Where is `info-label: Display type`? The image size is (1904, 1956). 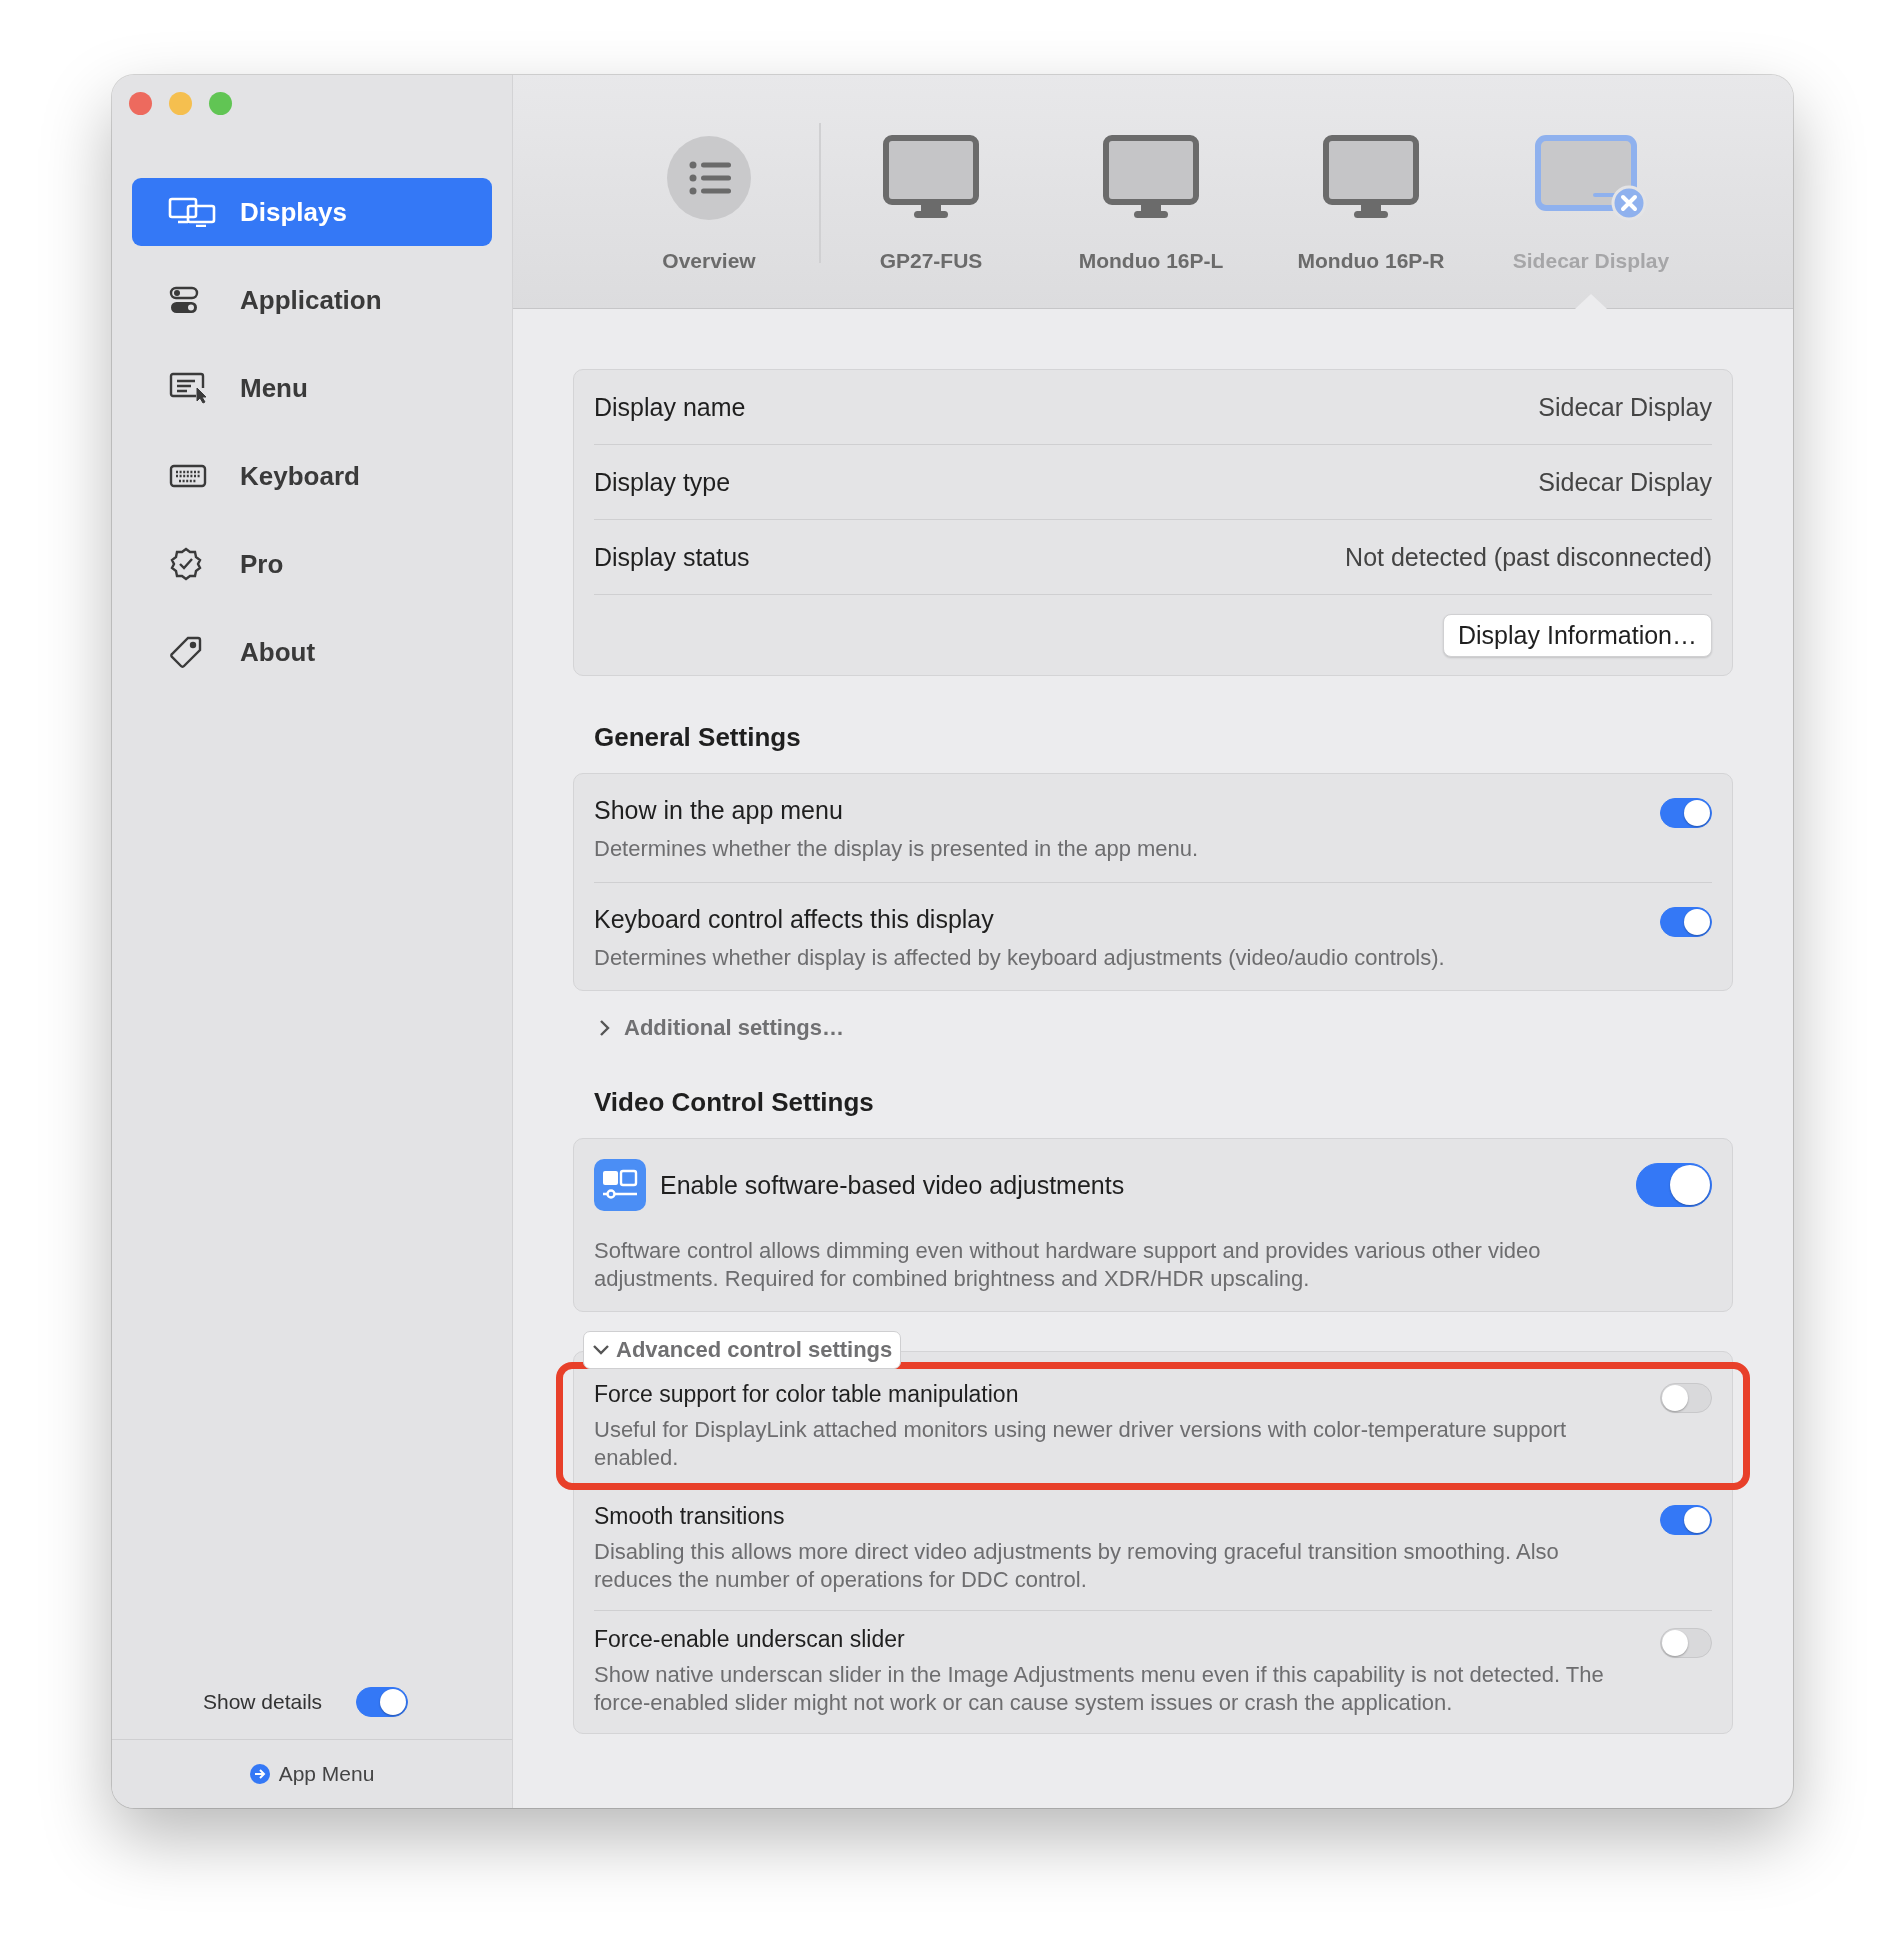 info-label: Display type is located at coordinates (662, 482).